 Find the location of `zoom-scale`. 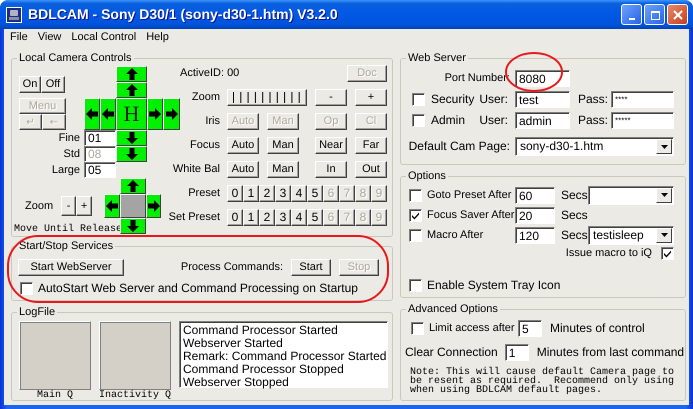

zoom-scale is located at coordinates (267, 97).